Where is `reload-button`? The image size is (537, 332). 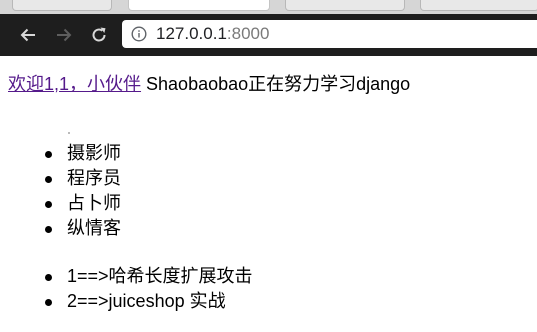 reload-button is located at coordinates (99, 35).